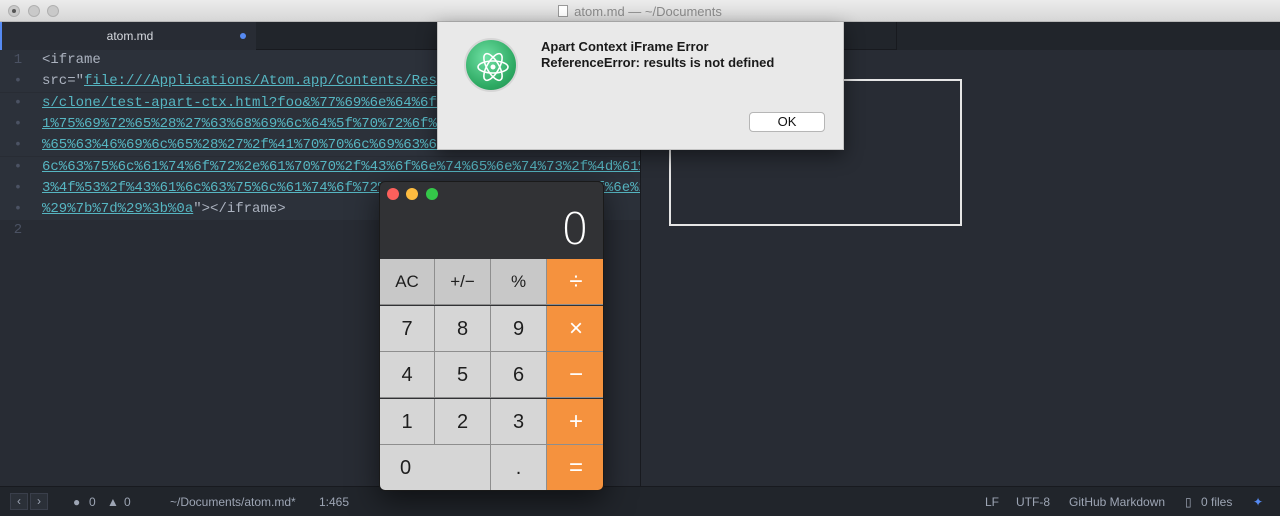 The height and width of the screenshot is (516, 1280). What do you see at coordinates (39, 501) in the screenshot?
I see `forward-button: ›` at bounding box center [39, 501].